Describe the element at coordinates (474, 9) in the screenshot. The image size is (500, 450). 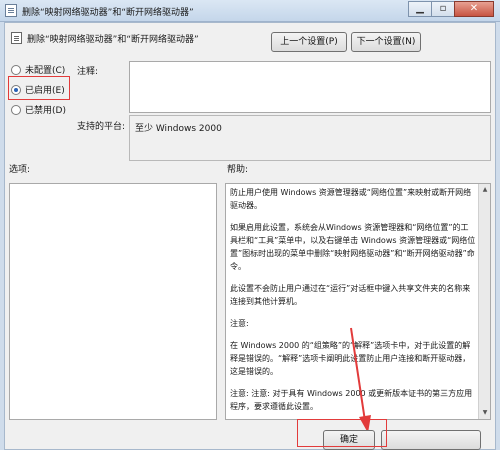
I see `close-button: ✕` at that location.